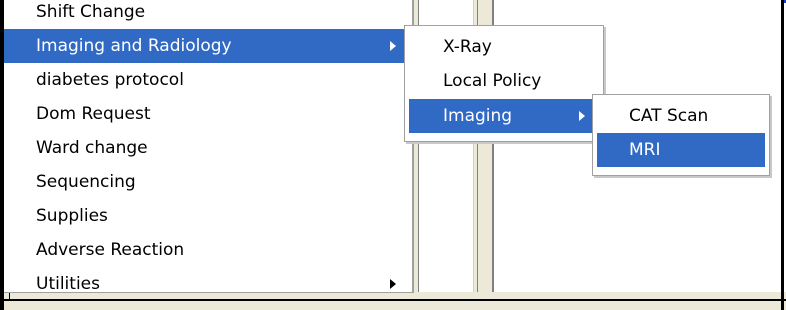 The height and width of the screenshot is (310, 786). What do you see at coordinates (134, 46) in the screenshot?
I see `menu-item-label: Imaging and Radiology` at bounding box center [134, 46].